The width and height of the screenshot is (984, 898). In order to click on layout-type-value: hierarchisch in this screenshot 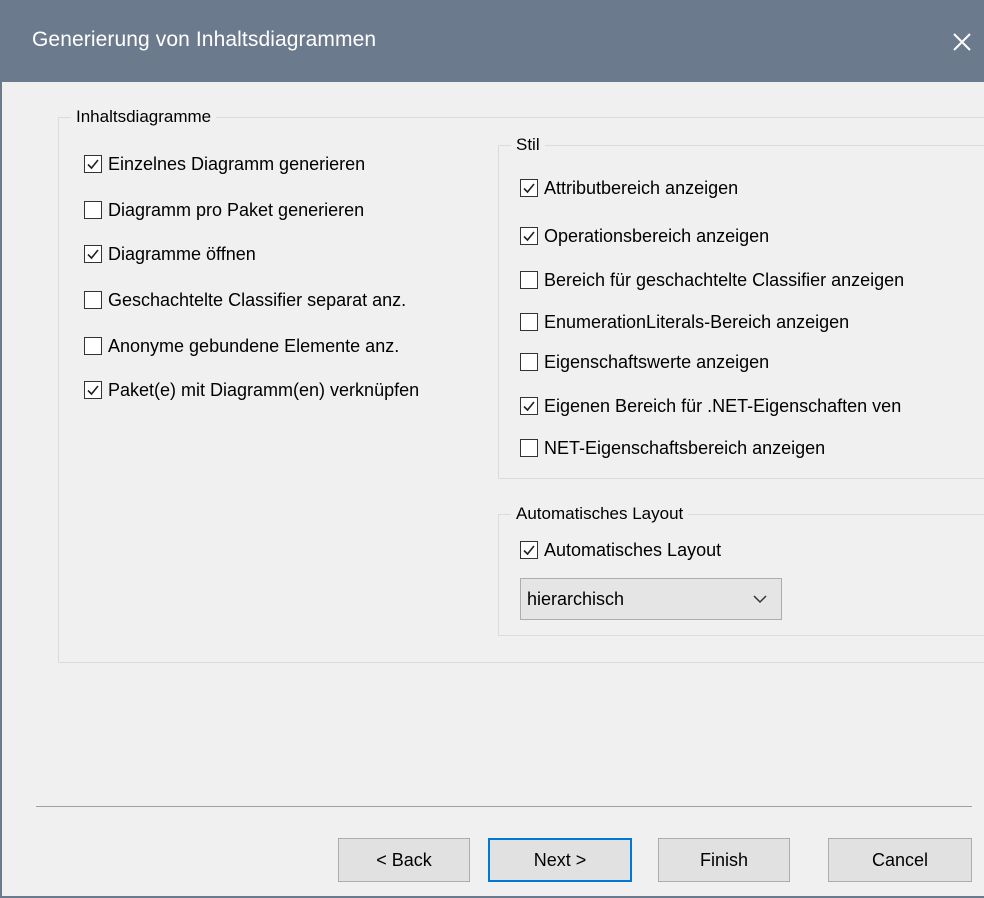, I will do `click(576, 598)`.